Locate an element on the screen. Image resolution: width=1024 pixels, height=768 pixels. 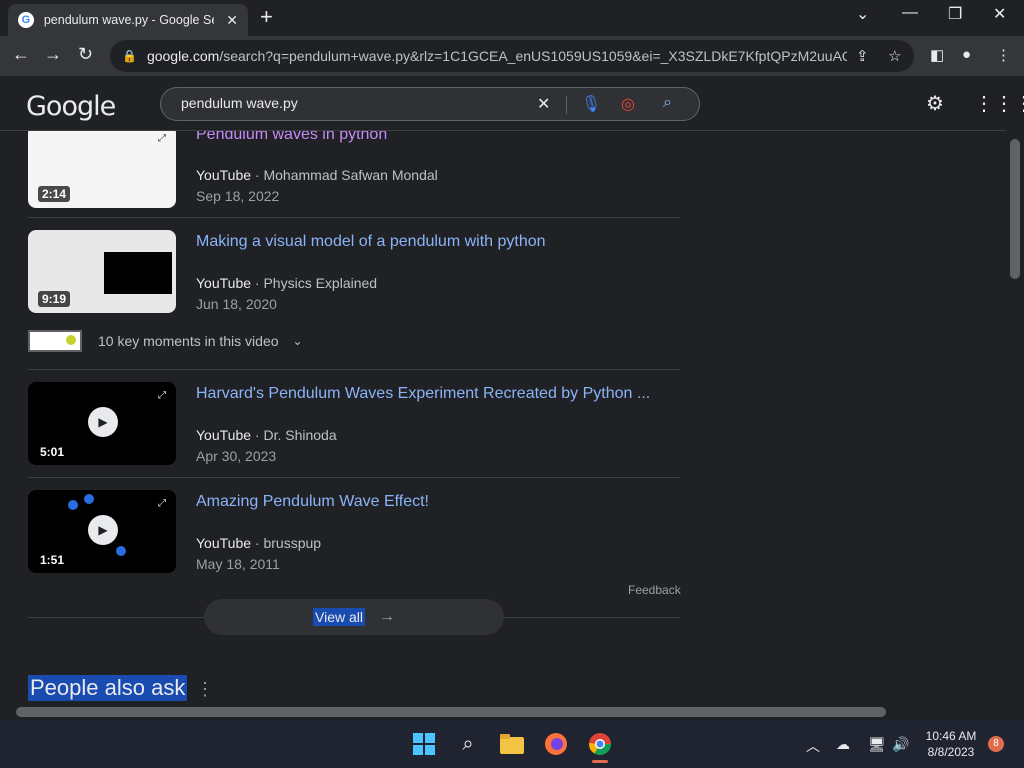
video-date: Sep 18, 2022 is located at coordinates (238, 196).